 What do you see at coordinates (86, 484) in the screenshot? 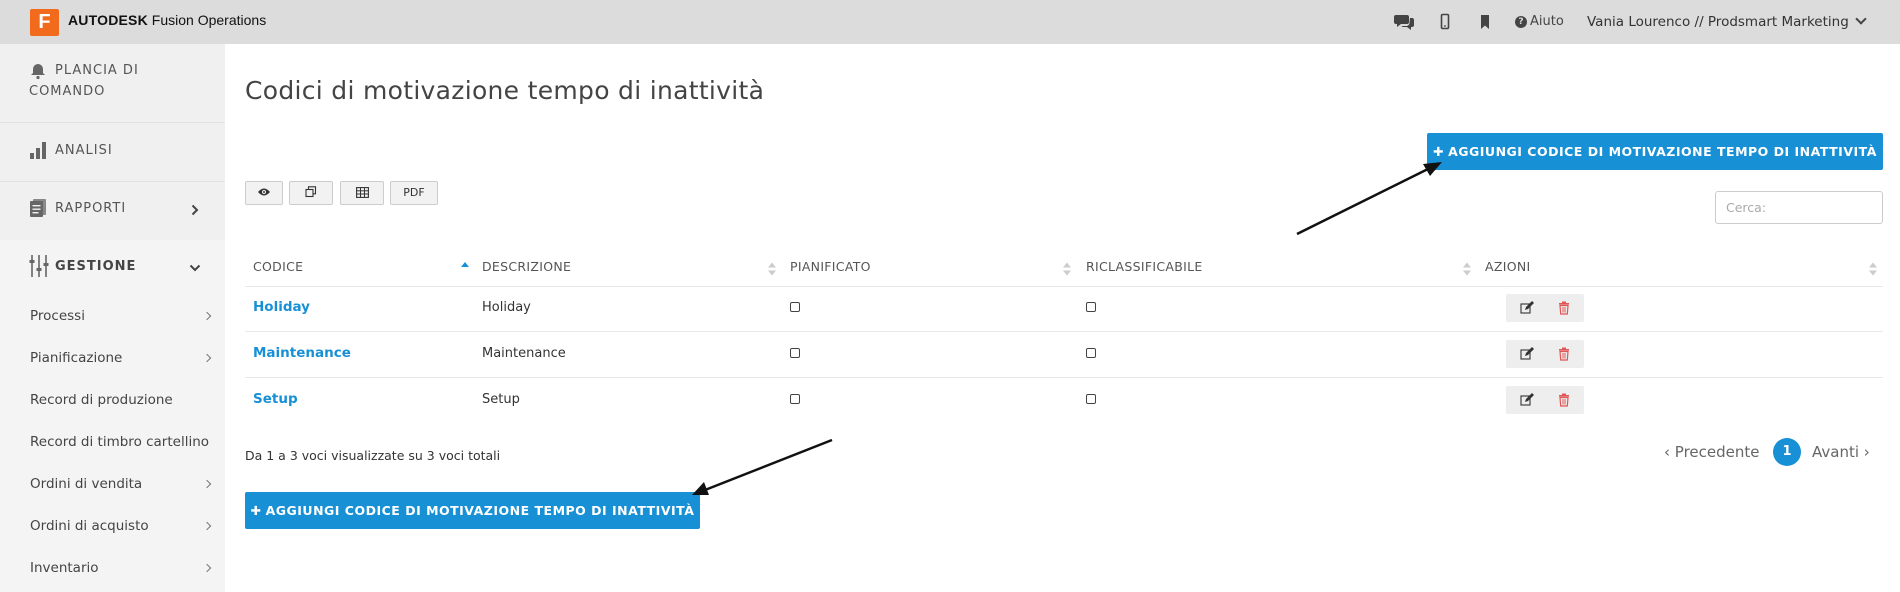
I see `subitem-label: Ordini di vendita` at bounding box center [86, 484].